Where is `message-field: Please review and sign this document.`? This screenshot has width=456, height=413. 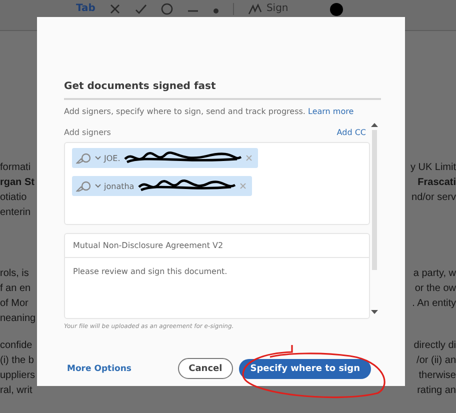
message-field: Please review and sign this document. is located at coordinates (217, 288).